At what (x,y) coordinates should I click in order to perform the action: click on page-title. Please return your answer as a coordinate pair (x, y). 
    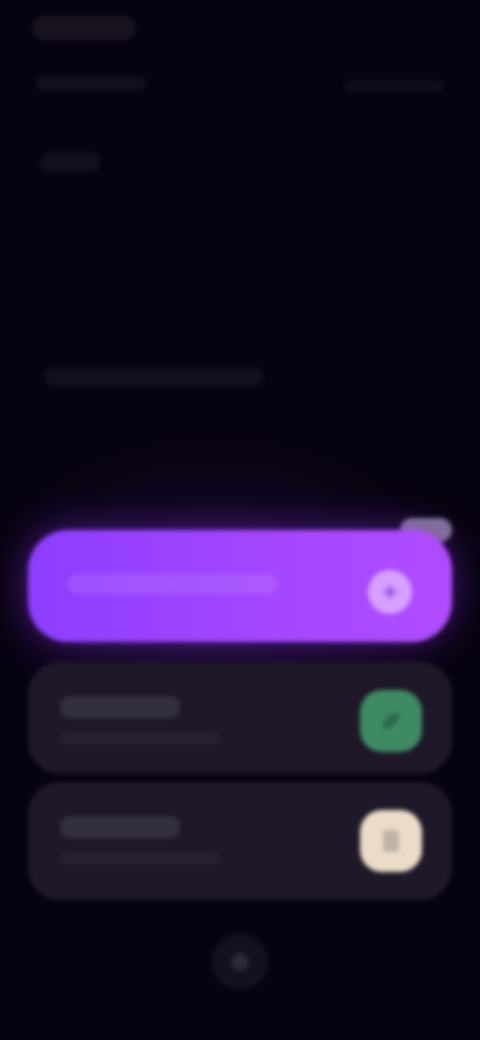
    Looking at the image, I should click on (70, 162).